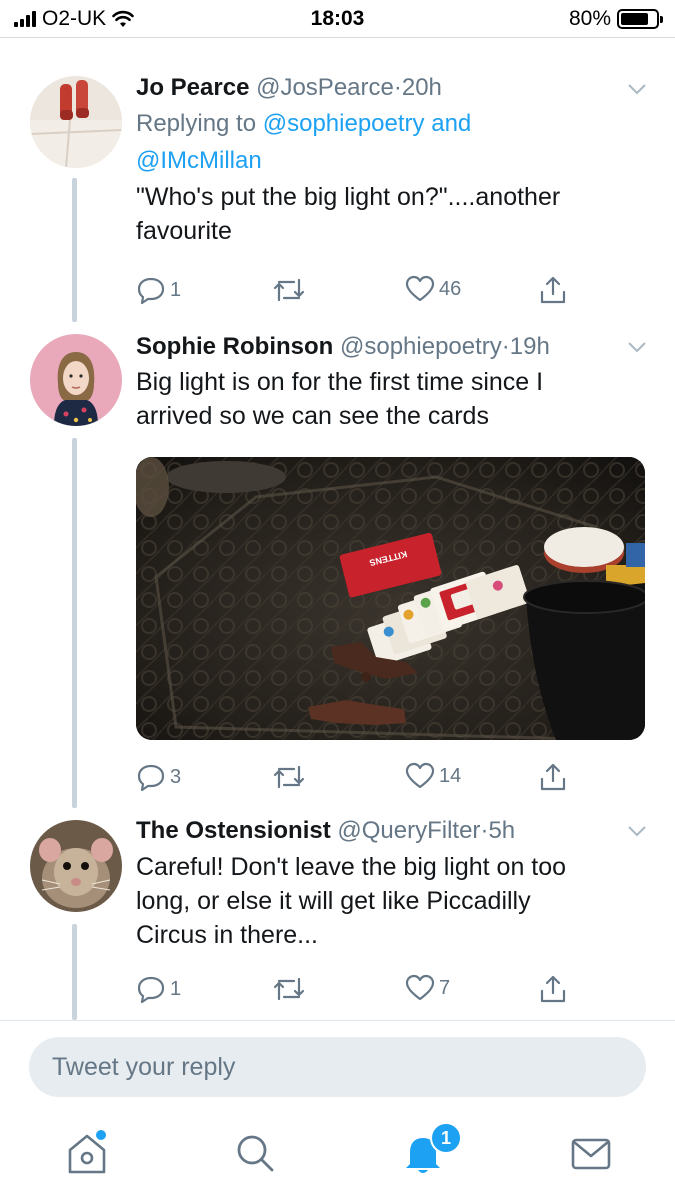  I want to click on author-handle: @JosPearce, so click(325, 87).